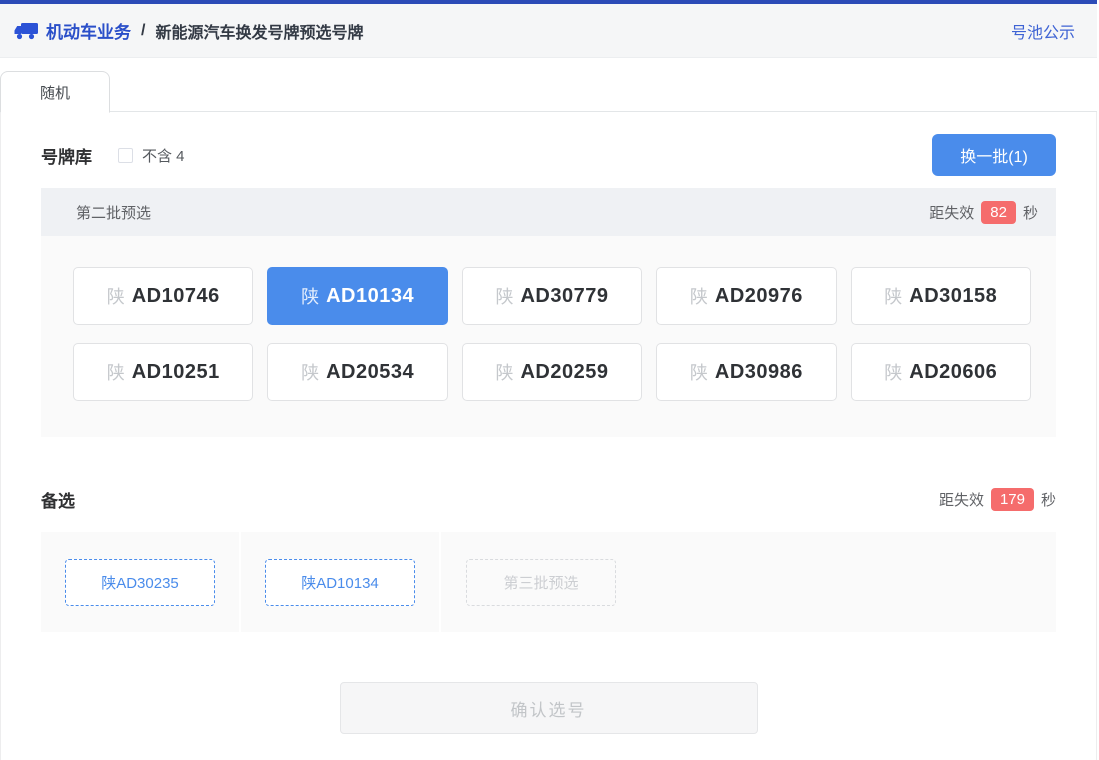 The width and height of the screenshot is (1099, 760). I want to click on plate-card: 陕 AD20259, so click(552, 372).